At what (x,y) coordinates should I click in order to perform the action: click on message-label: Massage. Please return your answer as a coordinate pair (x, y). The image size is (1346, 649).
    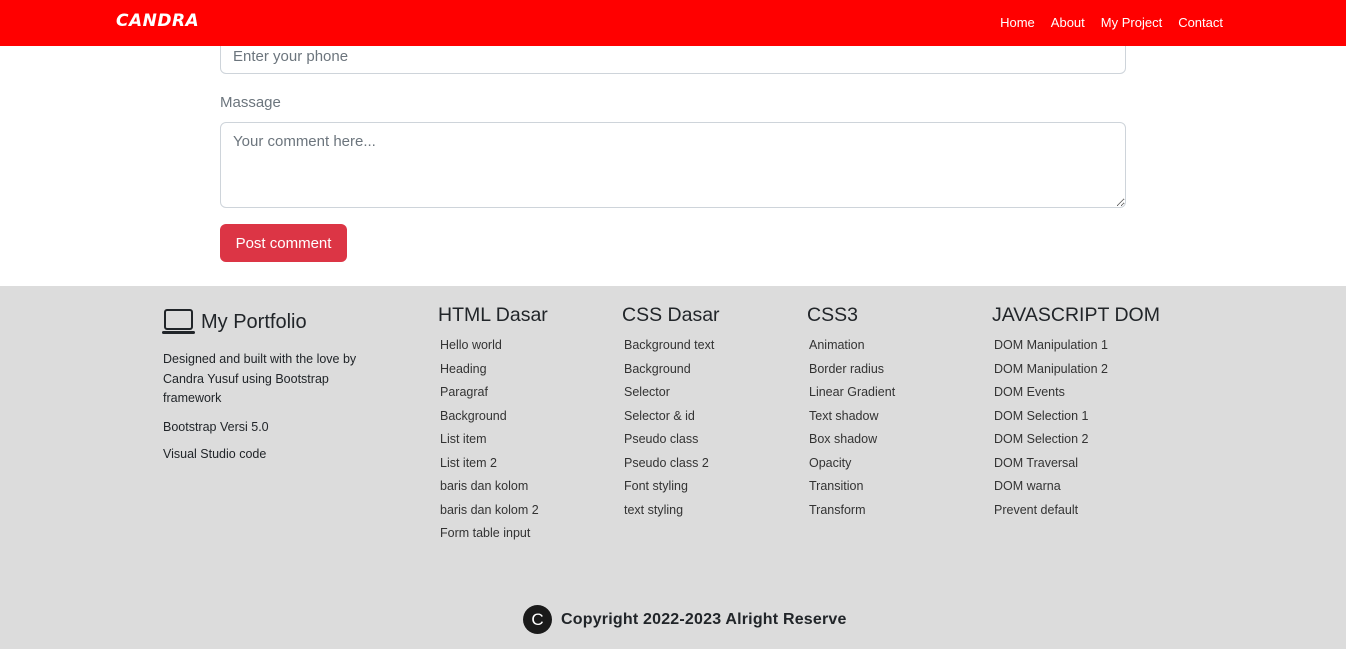
    Looking at the image, I should click on (250, 102).